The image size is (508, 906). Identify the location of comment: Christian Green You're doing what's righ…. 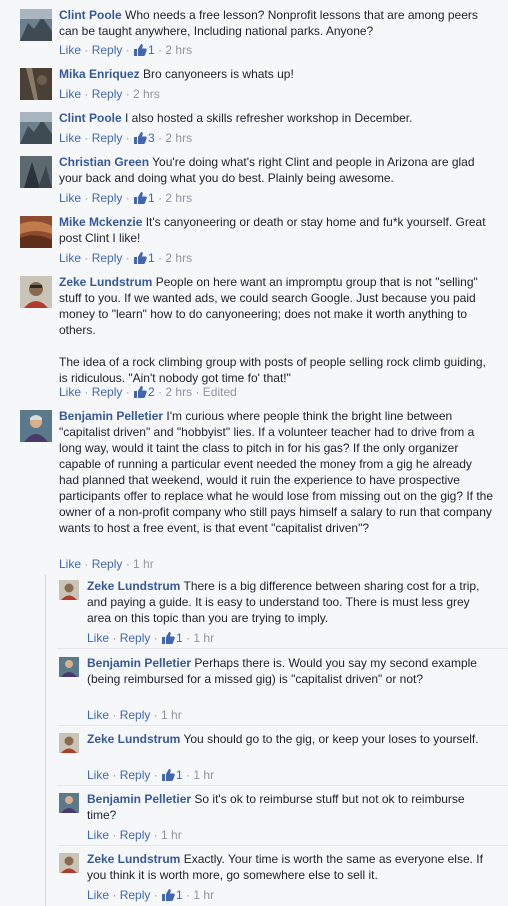
(254, 182).